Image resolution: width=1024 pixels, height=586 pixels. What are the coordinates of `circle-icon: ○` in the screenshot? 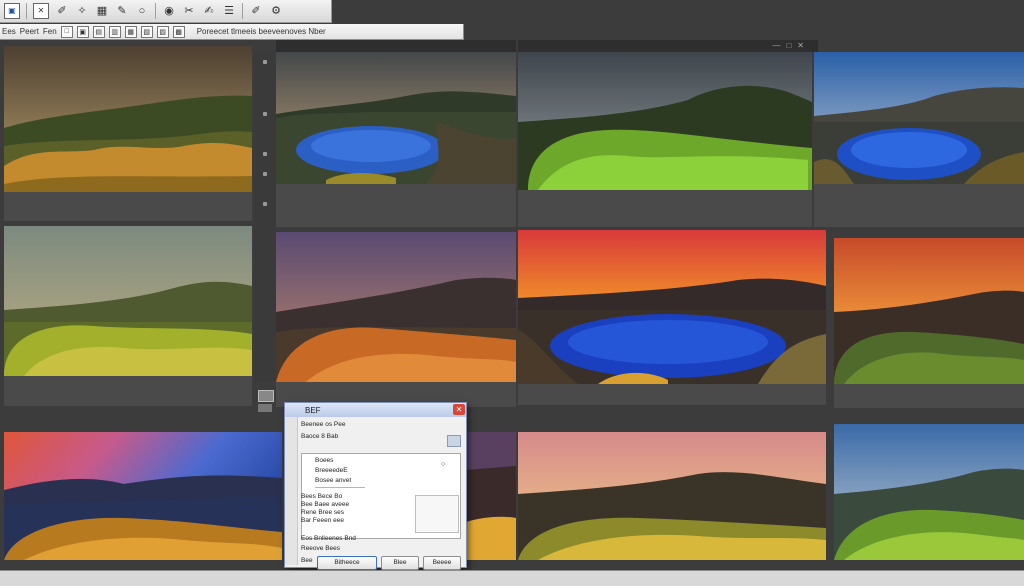 It's located at (142, 11).